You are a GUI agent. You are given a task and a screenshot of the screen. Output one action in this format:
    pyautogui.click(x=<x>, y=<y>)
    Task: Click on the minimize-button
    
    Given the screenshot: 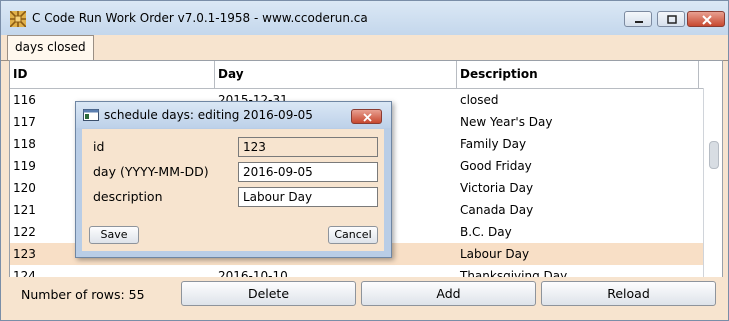 What is the action you would take?
    pyautogui.click(x=638, y=19)
    